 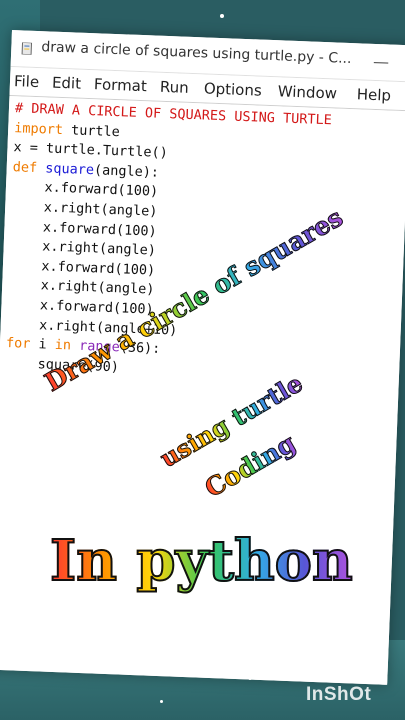 What do you see at coordinates (381, 62) in the screenshot?
I see `minimize-icon: —` at bounding box center [381, 62].